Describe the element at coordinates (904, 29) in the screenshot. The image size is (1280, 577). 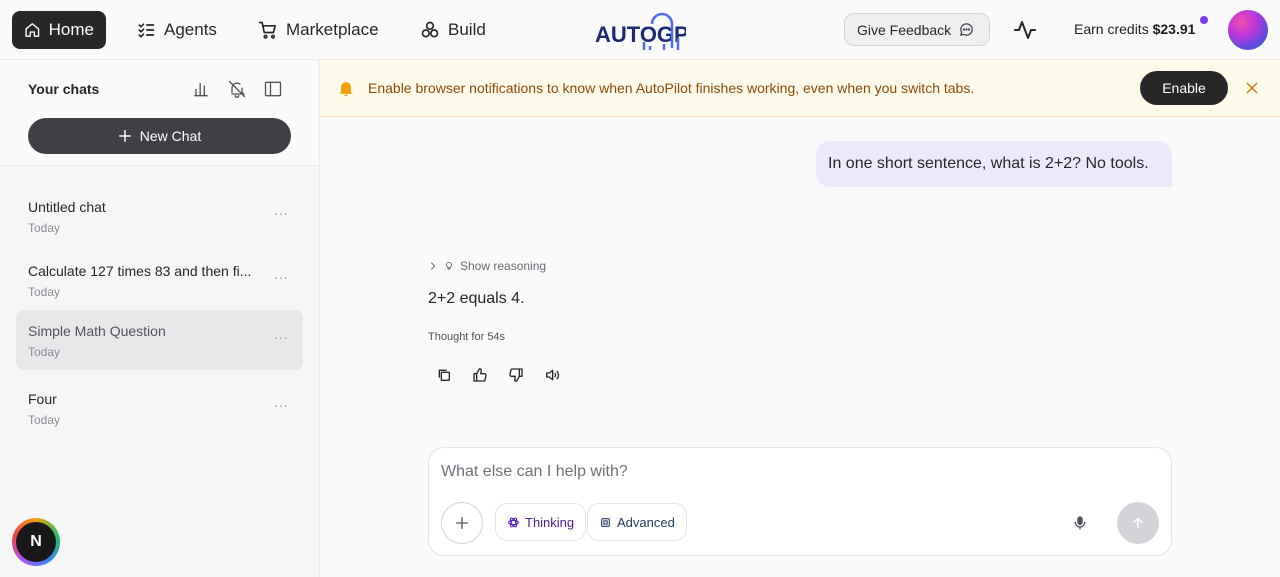
I see `feedback-label: Give Feedback` at that location.